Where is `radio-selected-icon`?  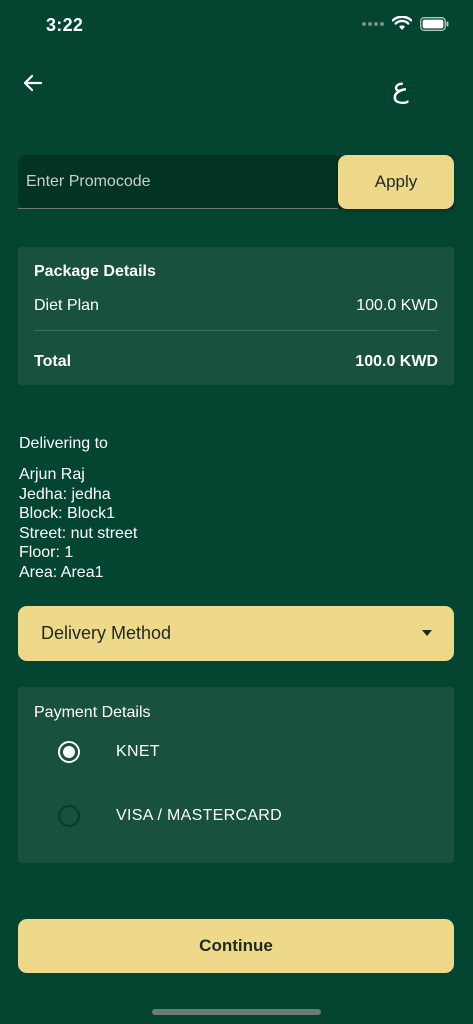 radio-selected-icon is located at coordinates (69, 752).